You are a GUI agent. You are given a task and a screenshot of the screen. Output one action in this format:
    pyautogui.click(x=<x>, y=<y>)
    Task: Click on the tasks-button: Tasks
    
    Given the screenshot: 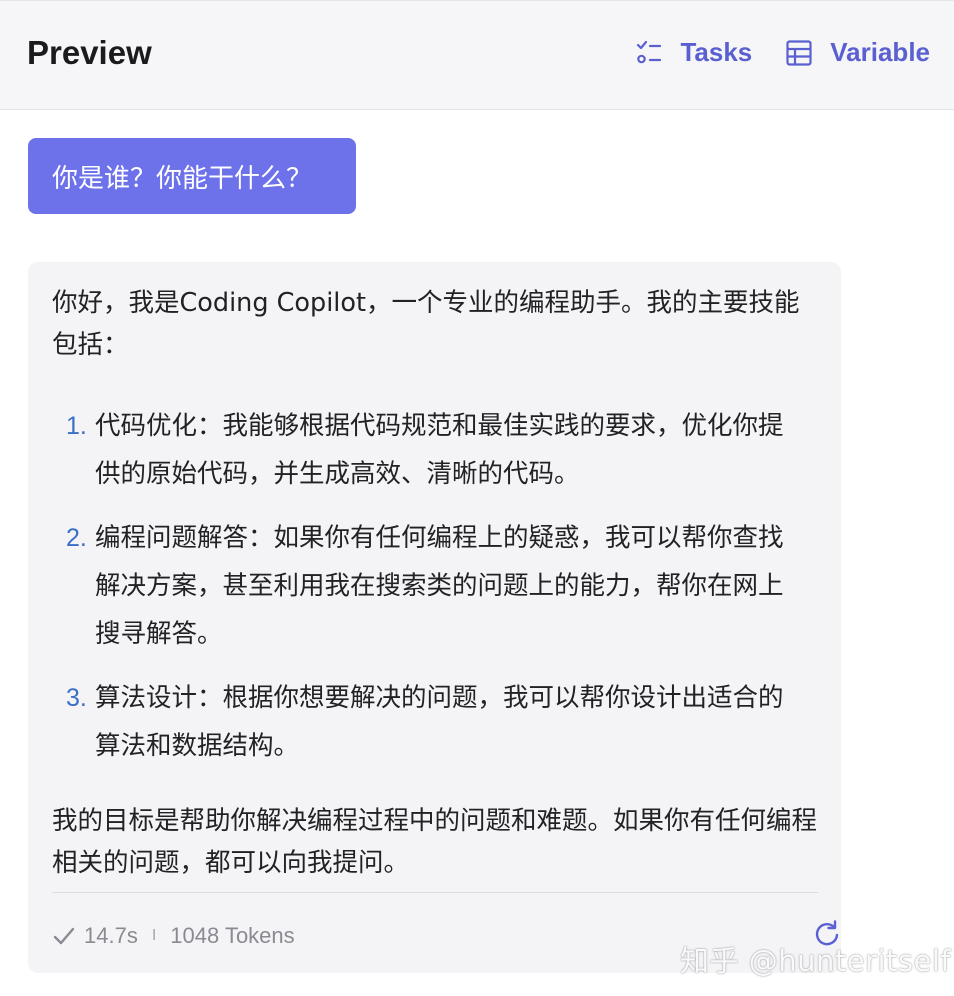 What is the action you would take?
    pyautogui.click(x=693, y=52)
    